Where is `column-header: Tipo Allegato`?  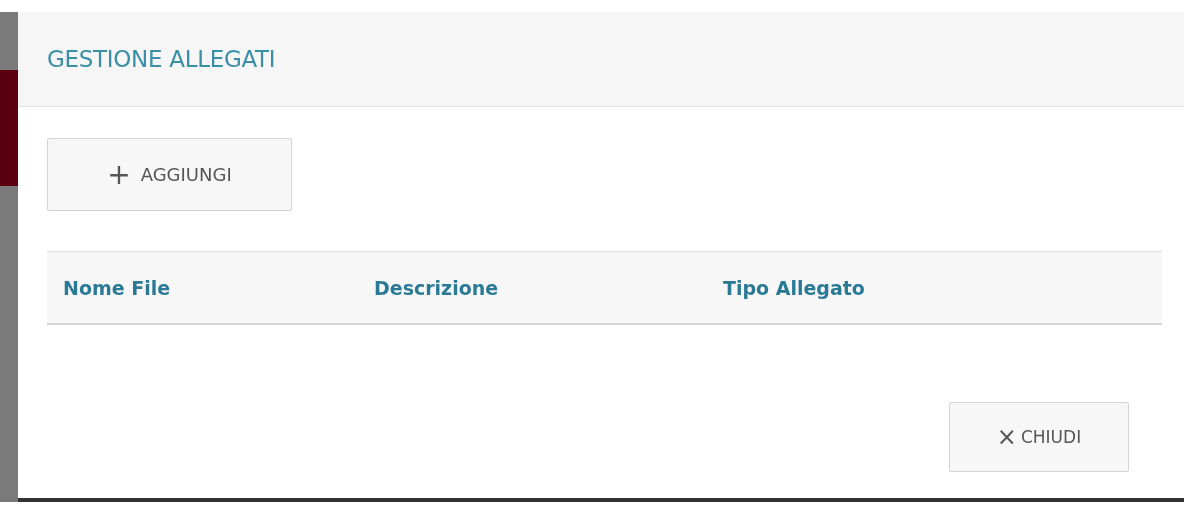 column-header: Tipo Allegato is located at coordinates (794, 287).